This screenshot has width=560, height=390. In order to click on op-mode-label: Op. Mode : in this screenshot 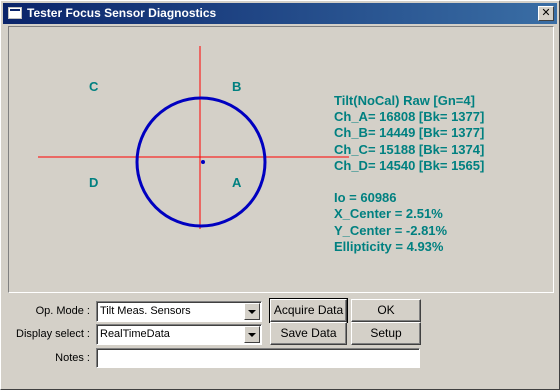, I will do `click(62, 311)`.